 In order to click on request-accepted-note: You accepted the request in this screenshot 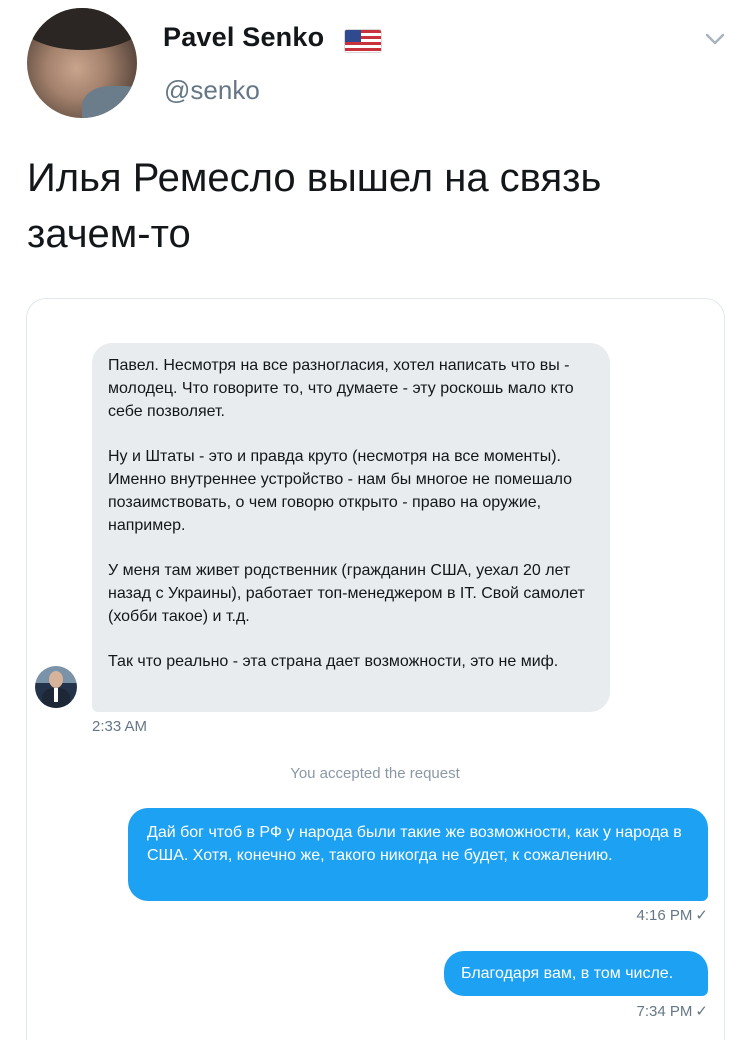, I will do `click(375, 773)`.